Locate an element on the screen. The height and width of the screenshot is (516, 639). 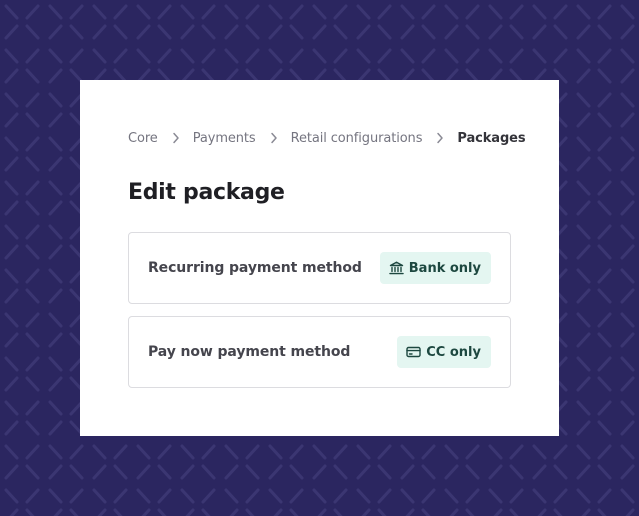
cc-only-badge: CC only is located at coordinates (444, 352).